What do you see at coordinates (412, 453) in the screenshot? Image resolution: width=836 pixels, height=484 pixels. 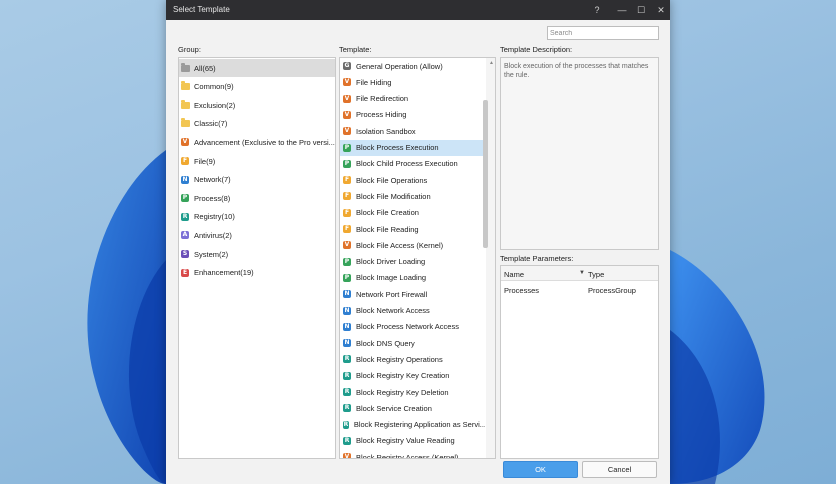 I see `template-item-block-registry-access: V Block Registry Access (Kernel)` at bounding box center [412, 453].